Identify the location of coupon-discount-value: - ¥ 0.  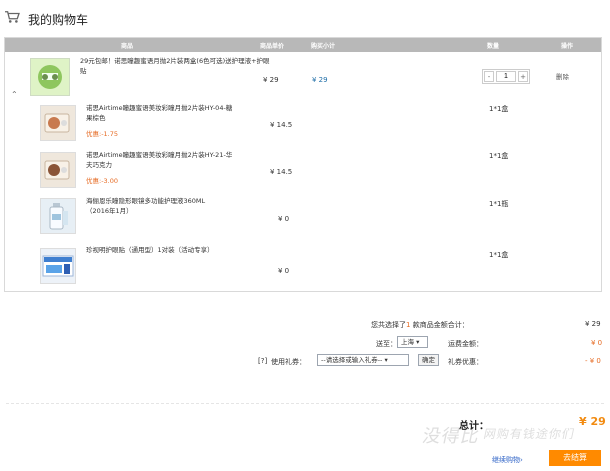
(593, 361).